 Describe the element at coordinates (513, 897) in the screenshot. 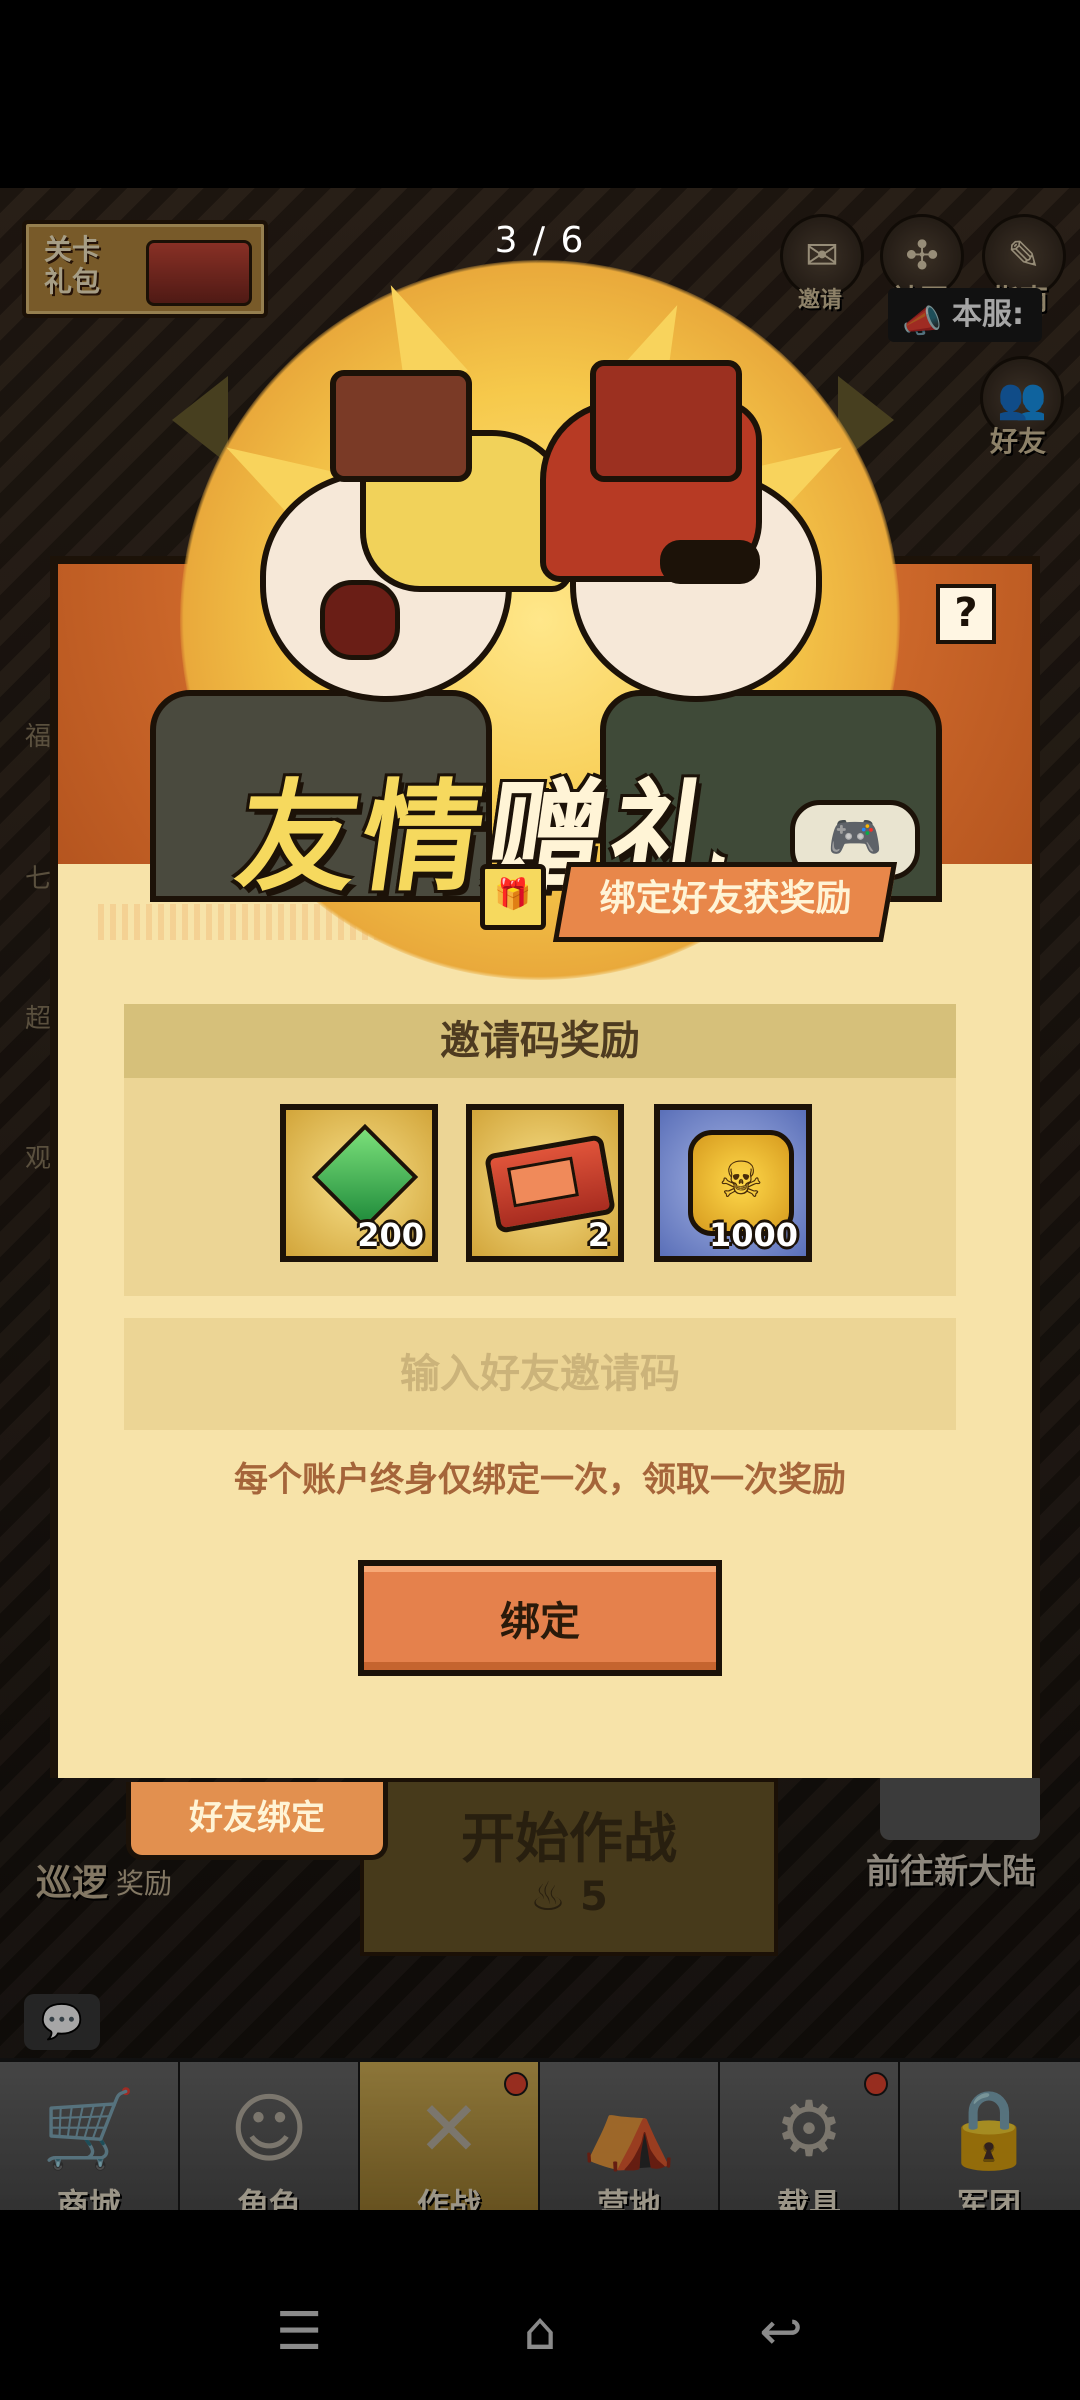

I see `gift-icon: 🎁` at that location.